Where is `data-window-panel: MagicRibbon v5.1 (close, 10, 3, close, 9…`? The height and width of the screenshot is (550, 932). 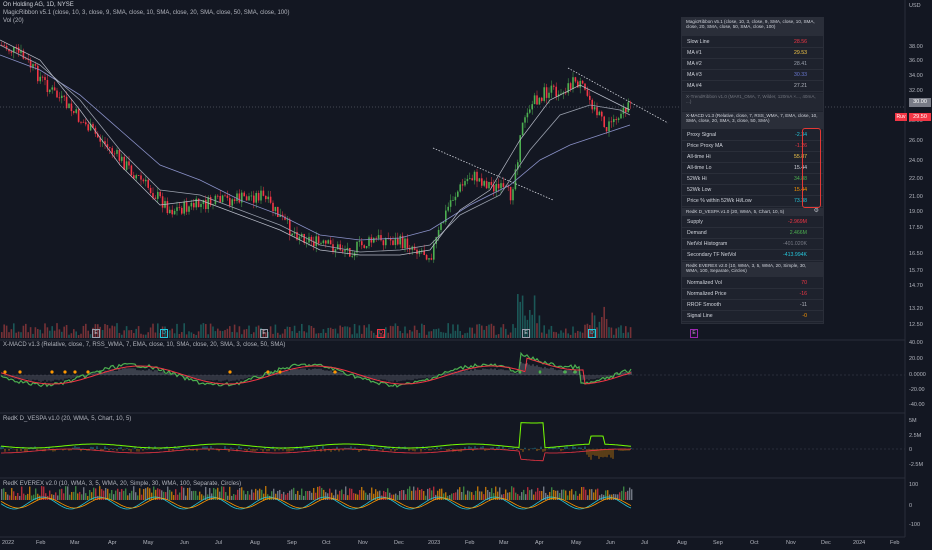 data-window-panel: MagicRibbon v5.1 (close, 10, 3, close, 9… is located at coordinates (752, 170).